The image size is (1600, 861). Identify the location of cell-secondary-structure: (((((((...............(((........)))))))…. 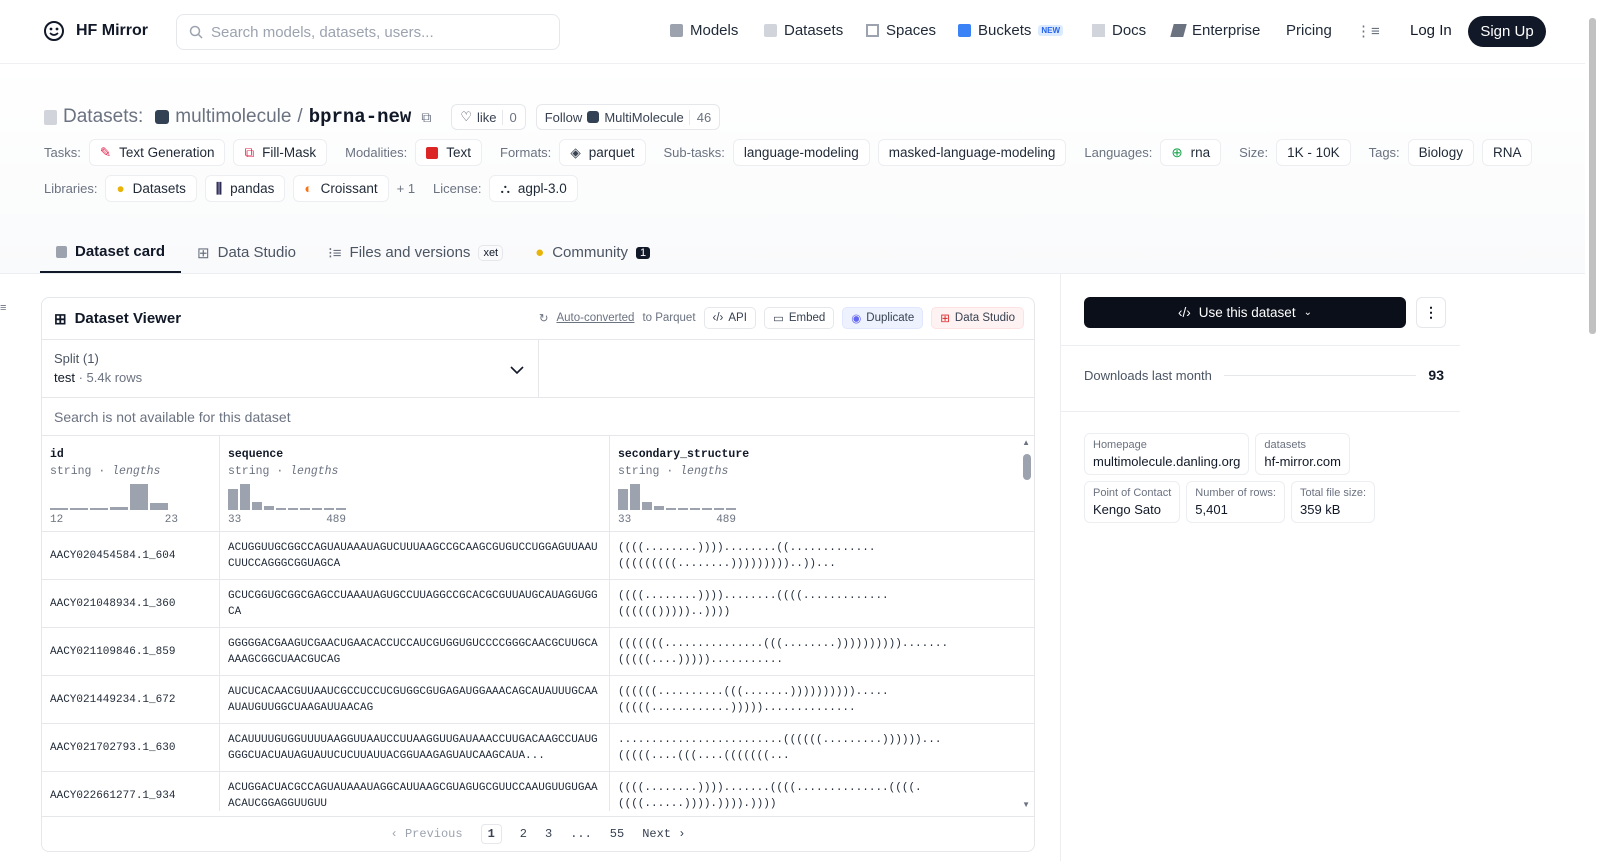
(806, 651).